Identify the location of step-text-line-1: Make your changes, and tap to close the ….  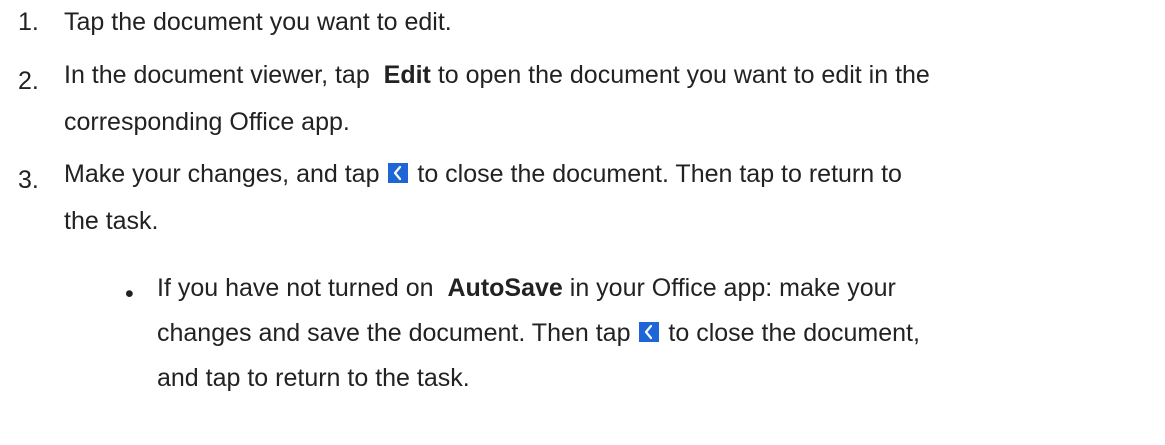
(483, 174).